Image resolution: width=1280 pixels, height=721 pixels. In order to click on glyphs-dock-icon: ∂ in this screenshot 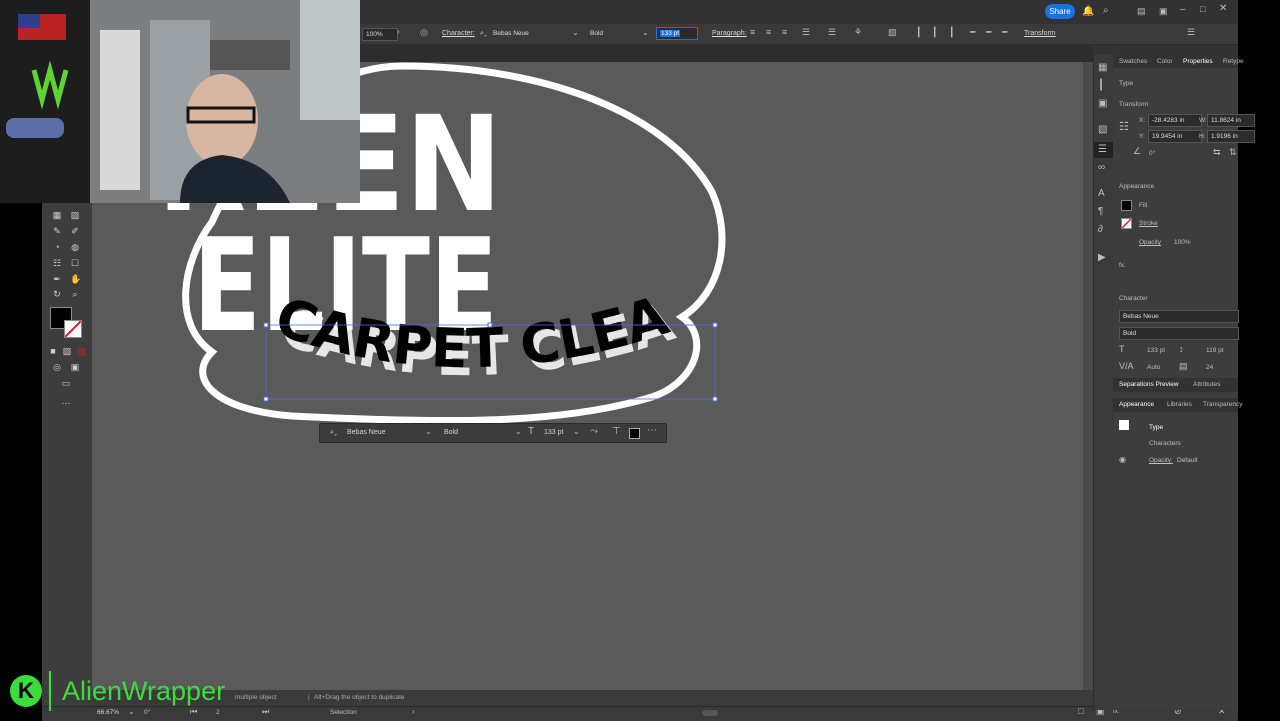, I will do `click(1100, 229)`.